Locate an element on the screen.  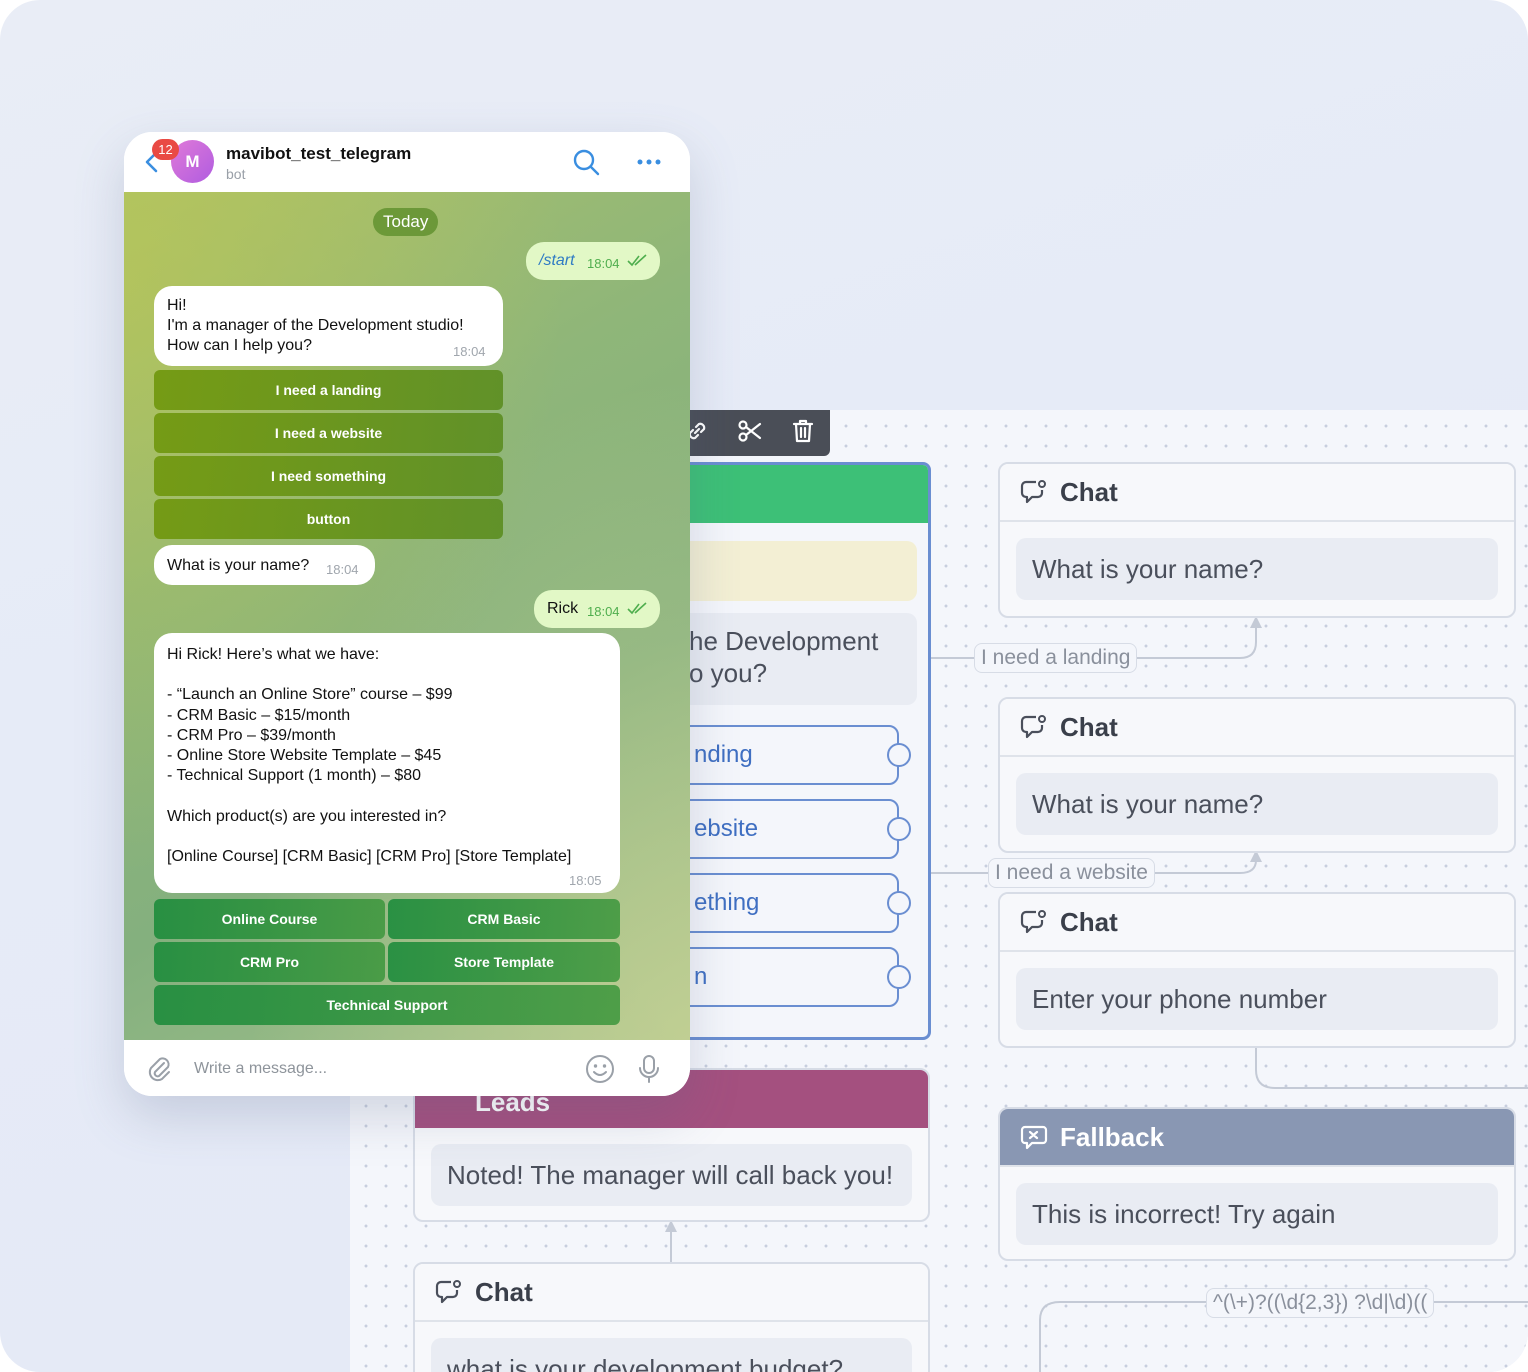
more-options-icon is located at coordinates (649, 163).